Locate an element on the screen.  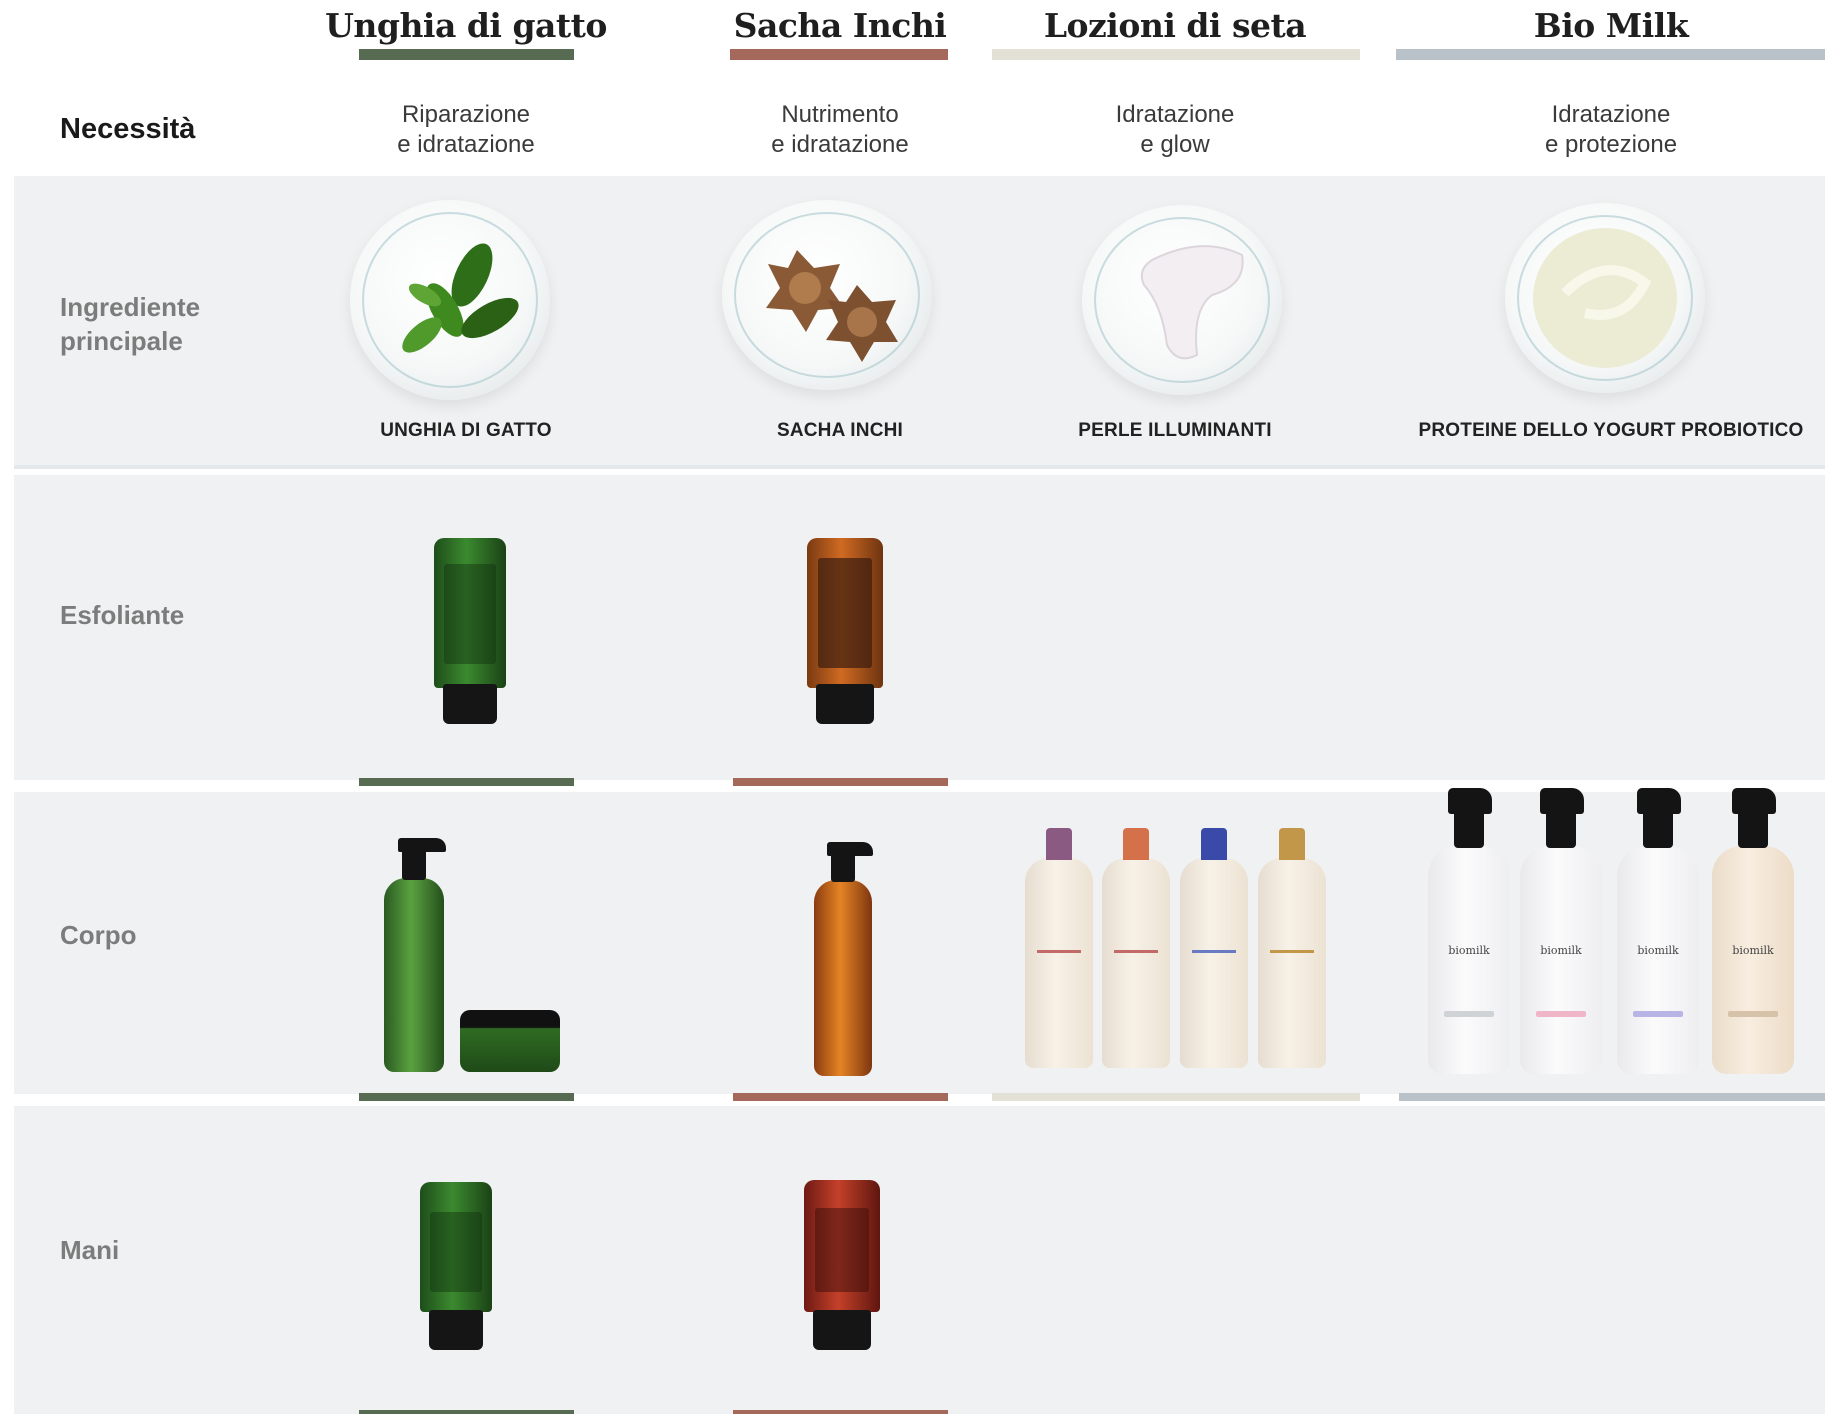
column-title-unghia-di-gatto: Unghia di gatto is located at coordinates (466, 25).